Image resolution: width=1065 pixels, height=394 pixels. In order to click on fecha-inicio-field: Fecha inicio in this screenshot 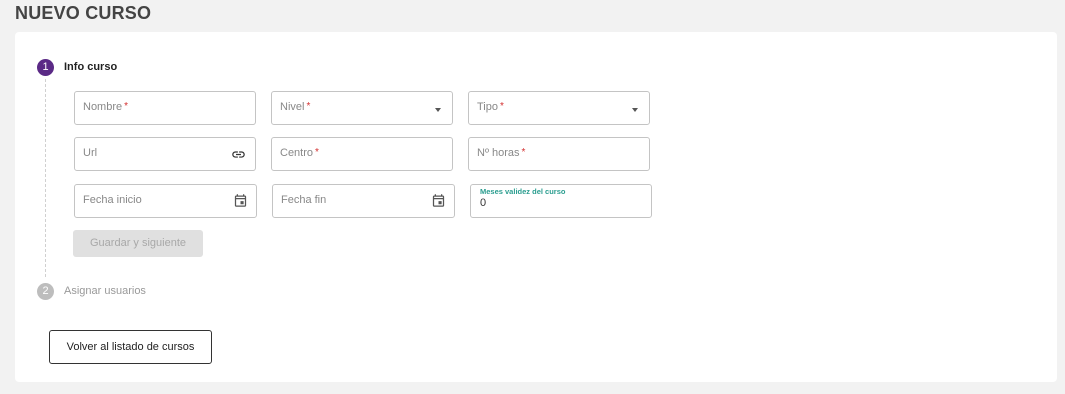, I will do `click(165, 201)`.